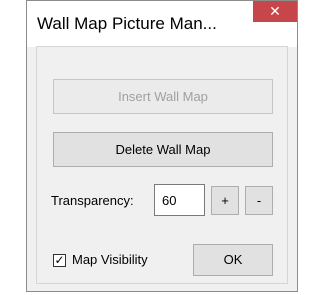  What do you see at coordinates (225, 200) in the screenshot?
I see `increase-transparency-button: +` at bounding box center [225, 200].